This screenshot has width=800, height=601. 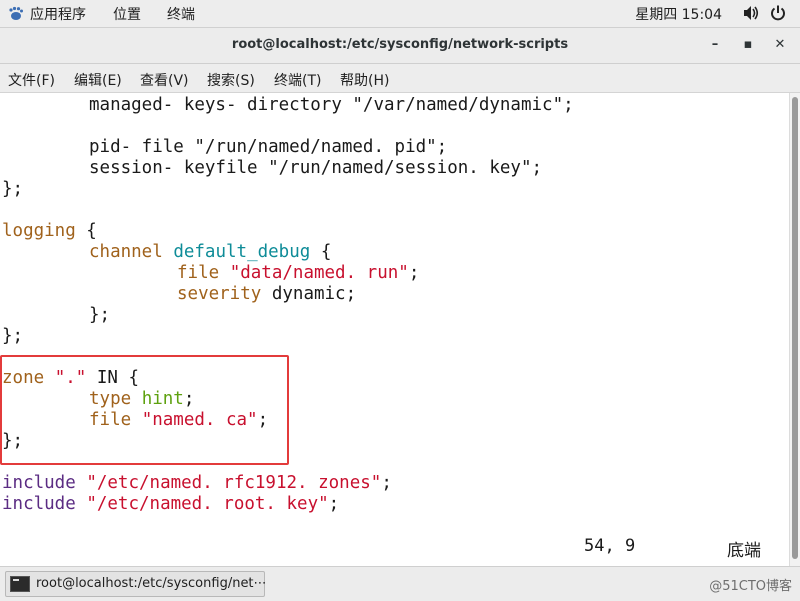 What do you see at coordinates (778, 15) in the screenshot?
I see `power-icon` at bounding box center [778, 15].